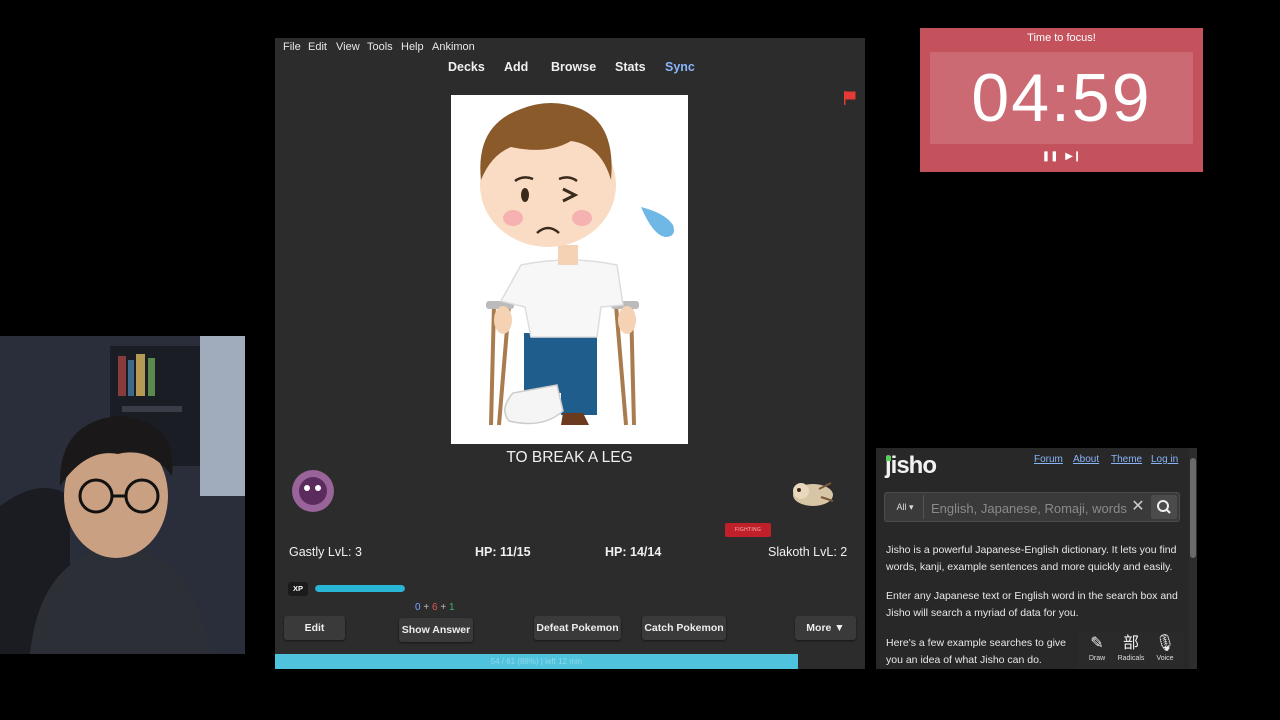 The image size is (1280, 720). Describe the element at coordinates (633, 552) in the screenshot. I see `enemy-pokemon-hp: HP: 14/14` at that location.